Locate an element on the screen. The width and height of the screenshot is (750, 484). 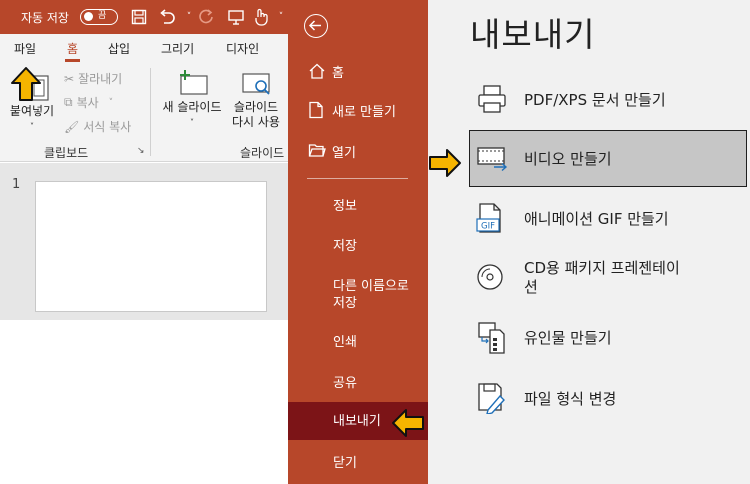
title-bar: 자동 저장 끔 ˅ ˅ is located at coordinates (144, 17).